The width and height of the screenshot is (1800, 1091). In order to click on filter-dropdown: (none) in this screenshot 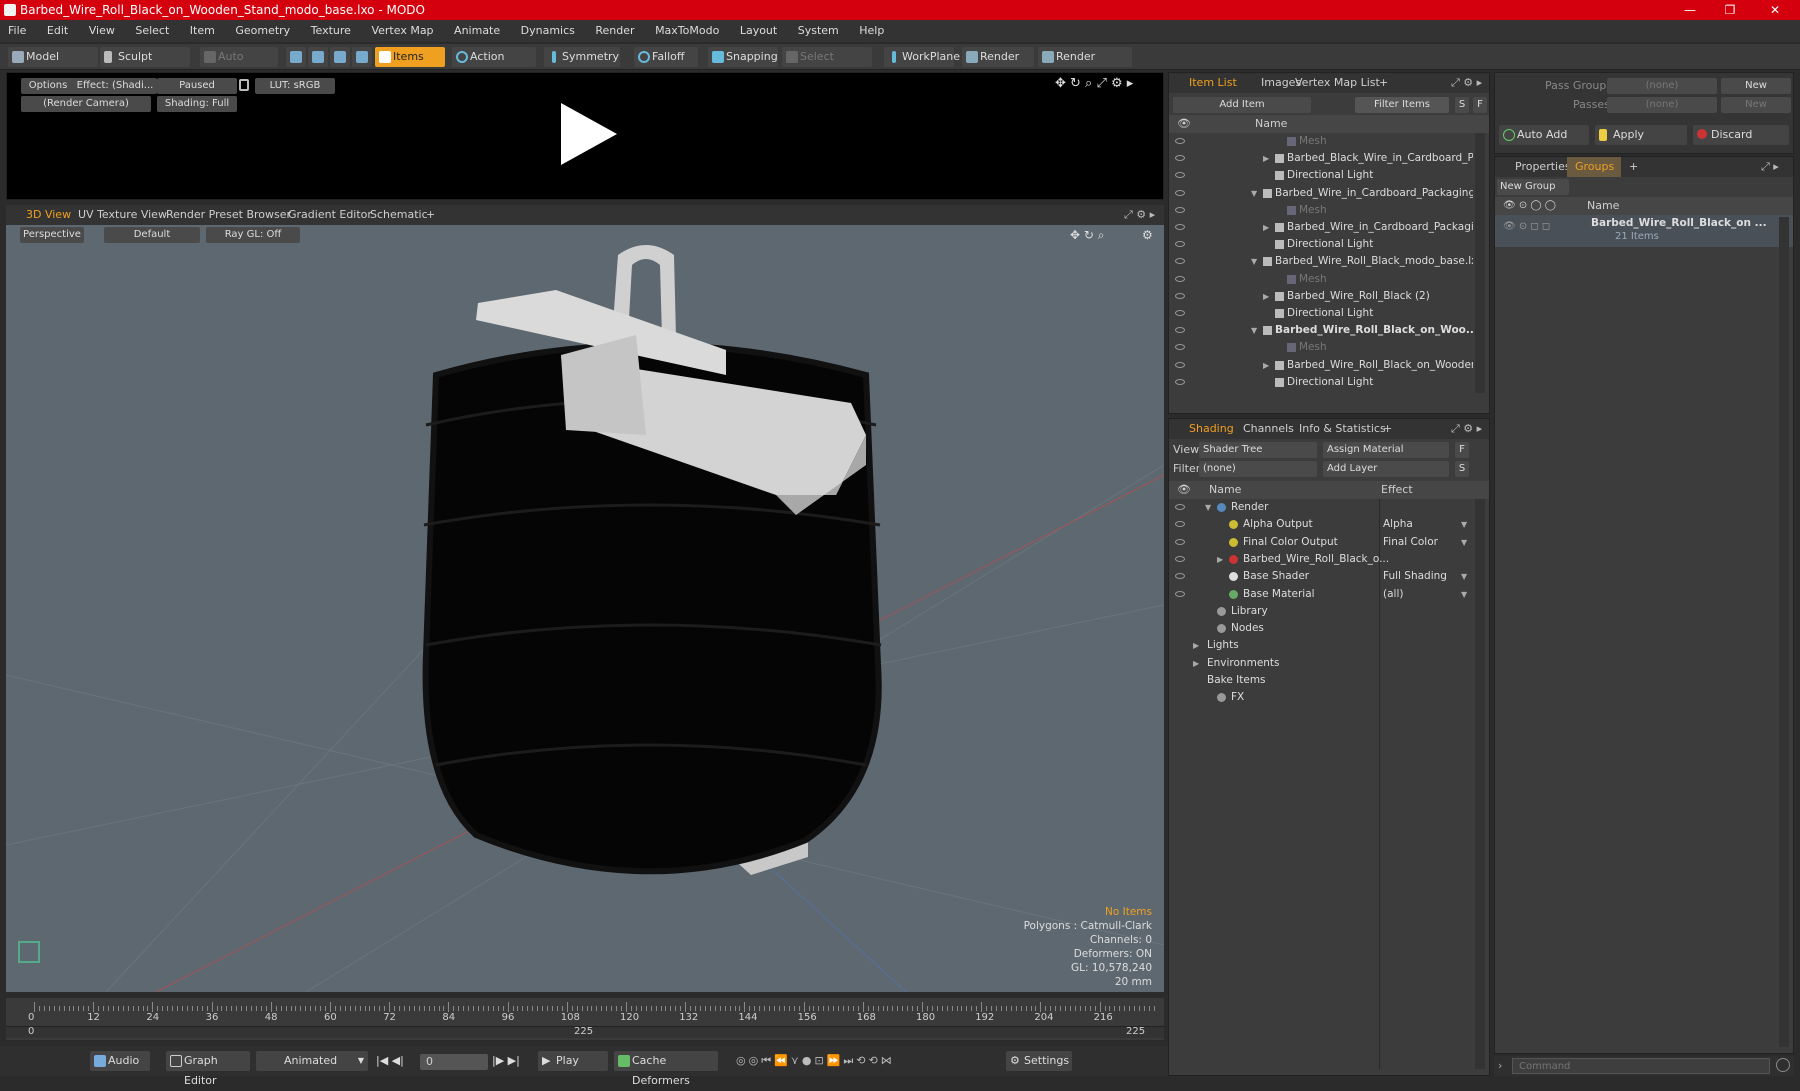, I will do `click(1258, 469)`.